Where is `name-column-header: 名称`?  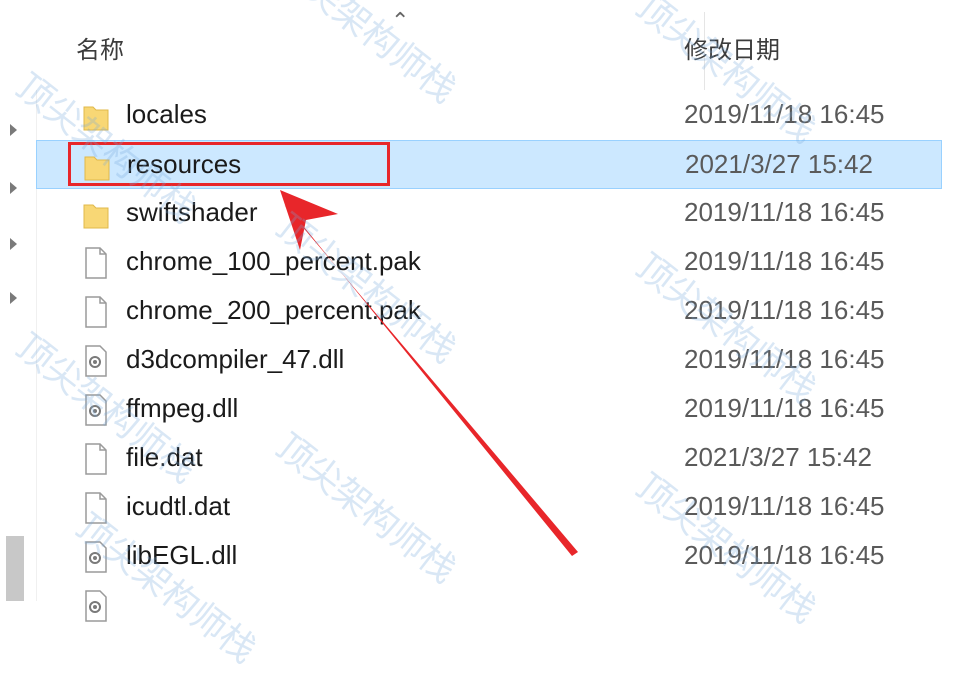
name-column-header: 名称 is located at coordinates (100, 47).